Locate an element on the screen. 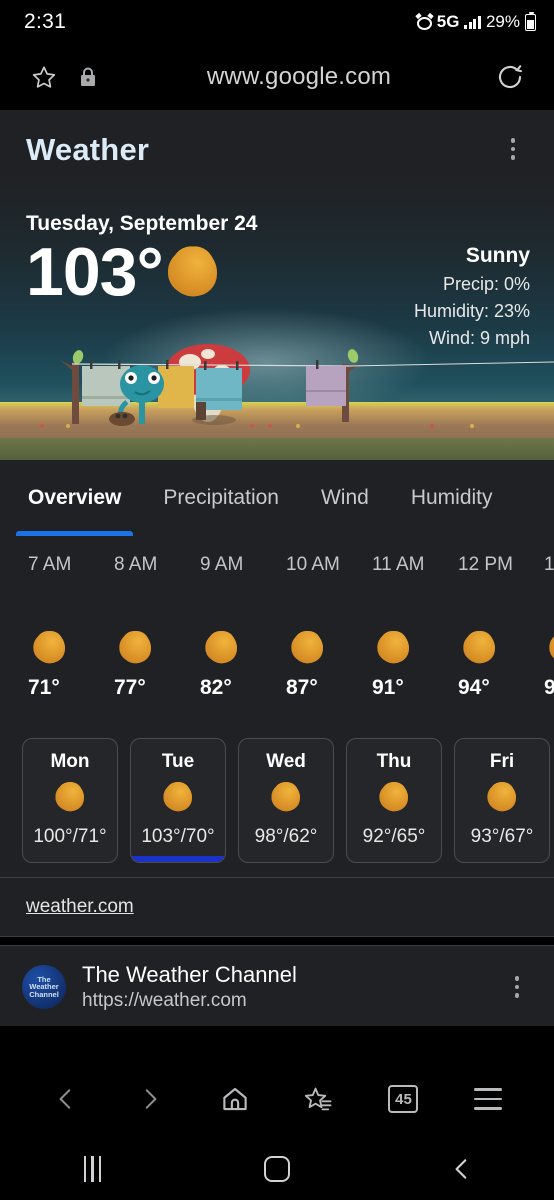  precip-label: Precip: 0% is located at coordinates (486, 284).